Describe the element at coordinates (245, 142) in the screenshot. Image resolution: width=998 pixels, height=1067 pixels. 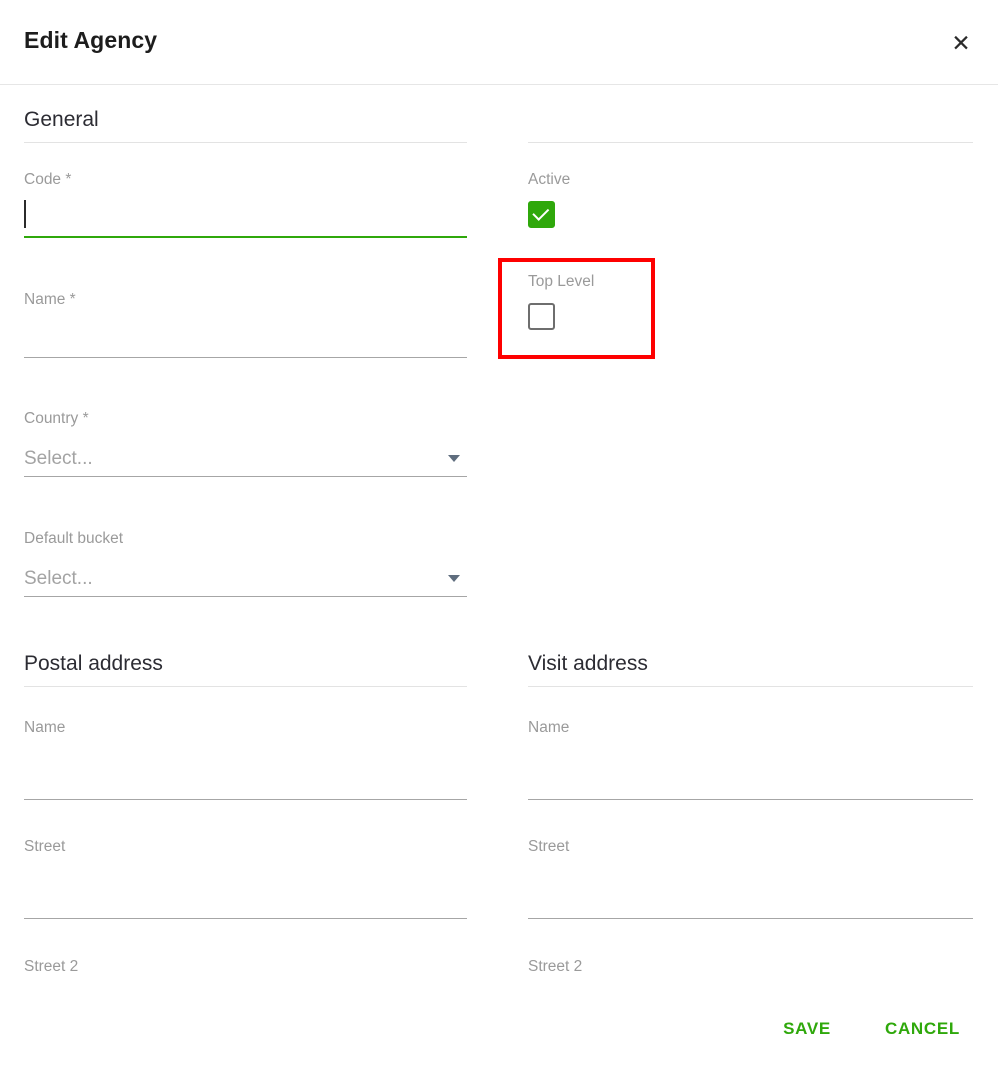
I see `general-divider` at that location.